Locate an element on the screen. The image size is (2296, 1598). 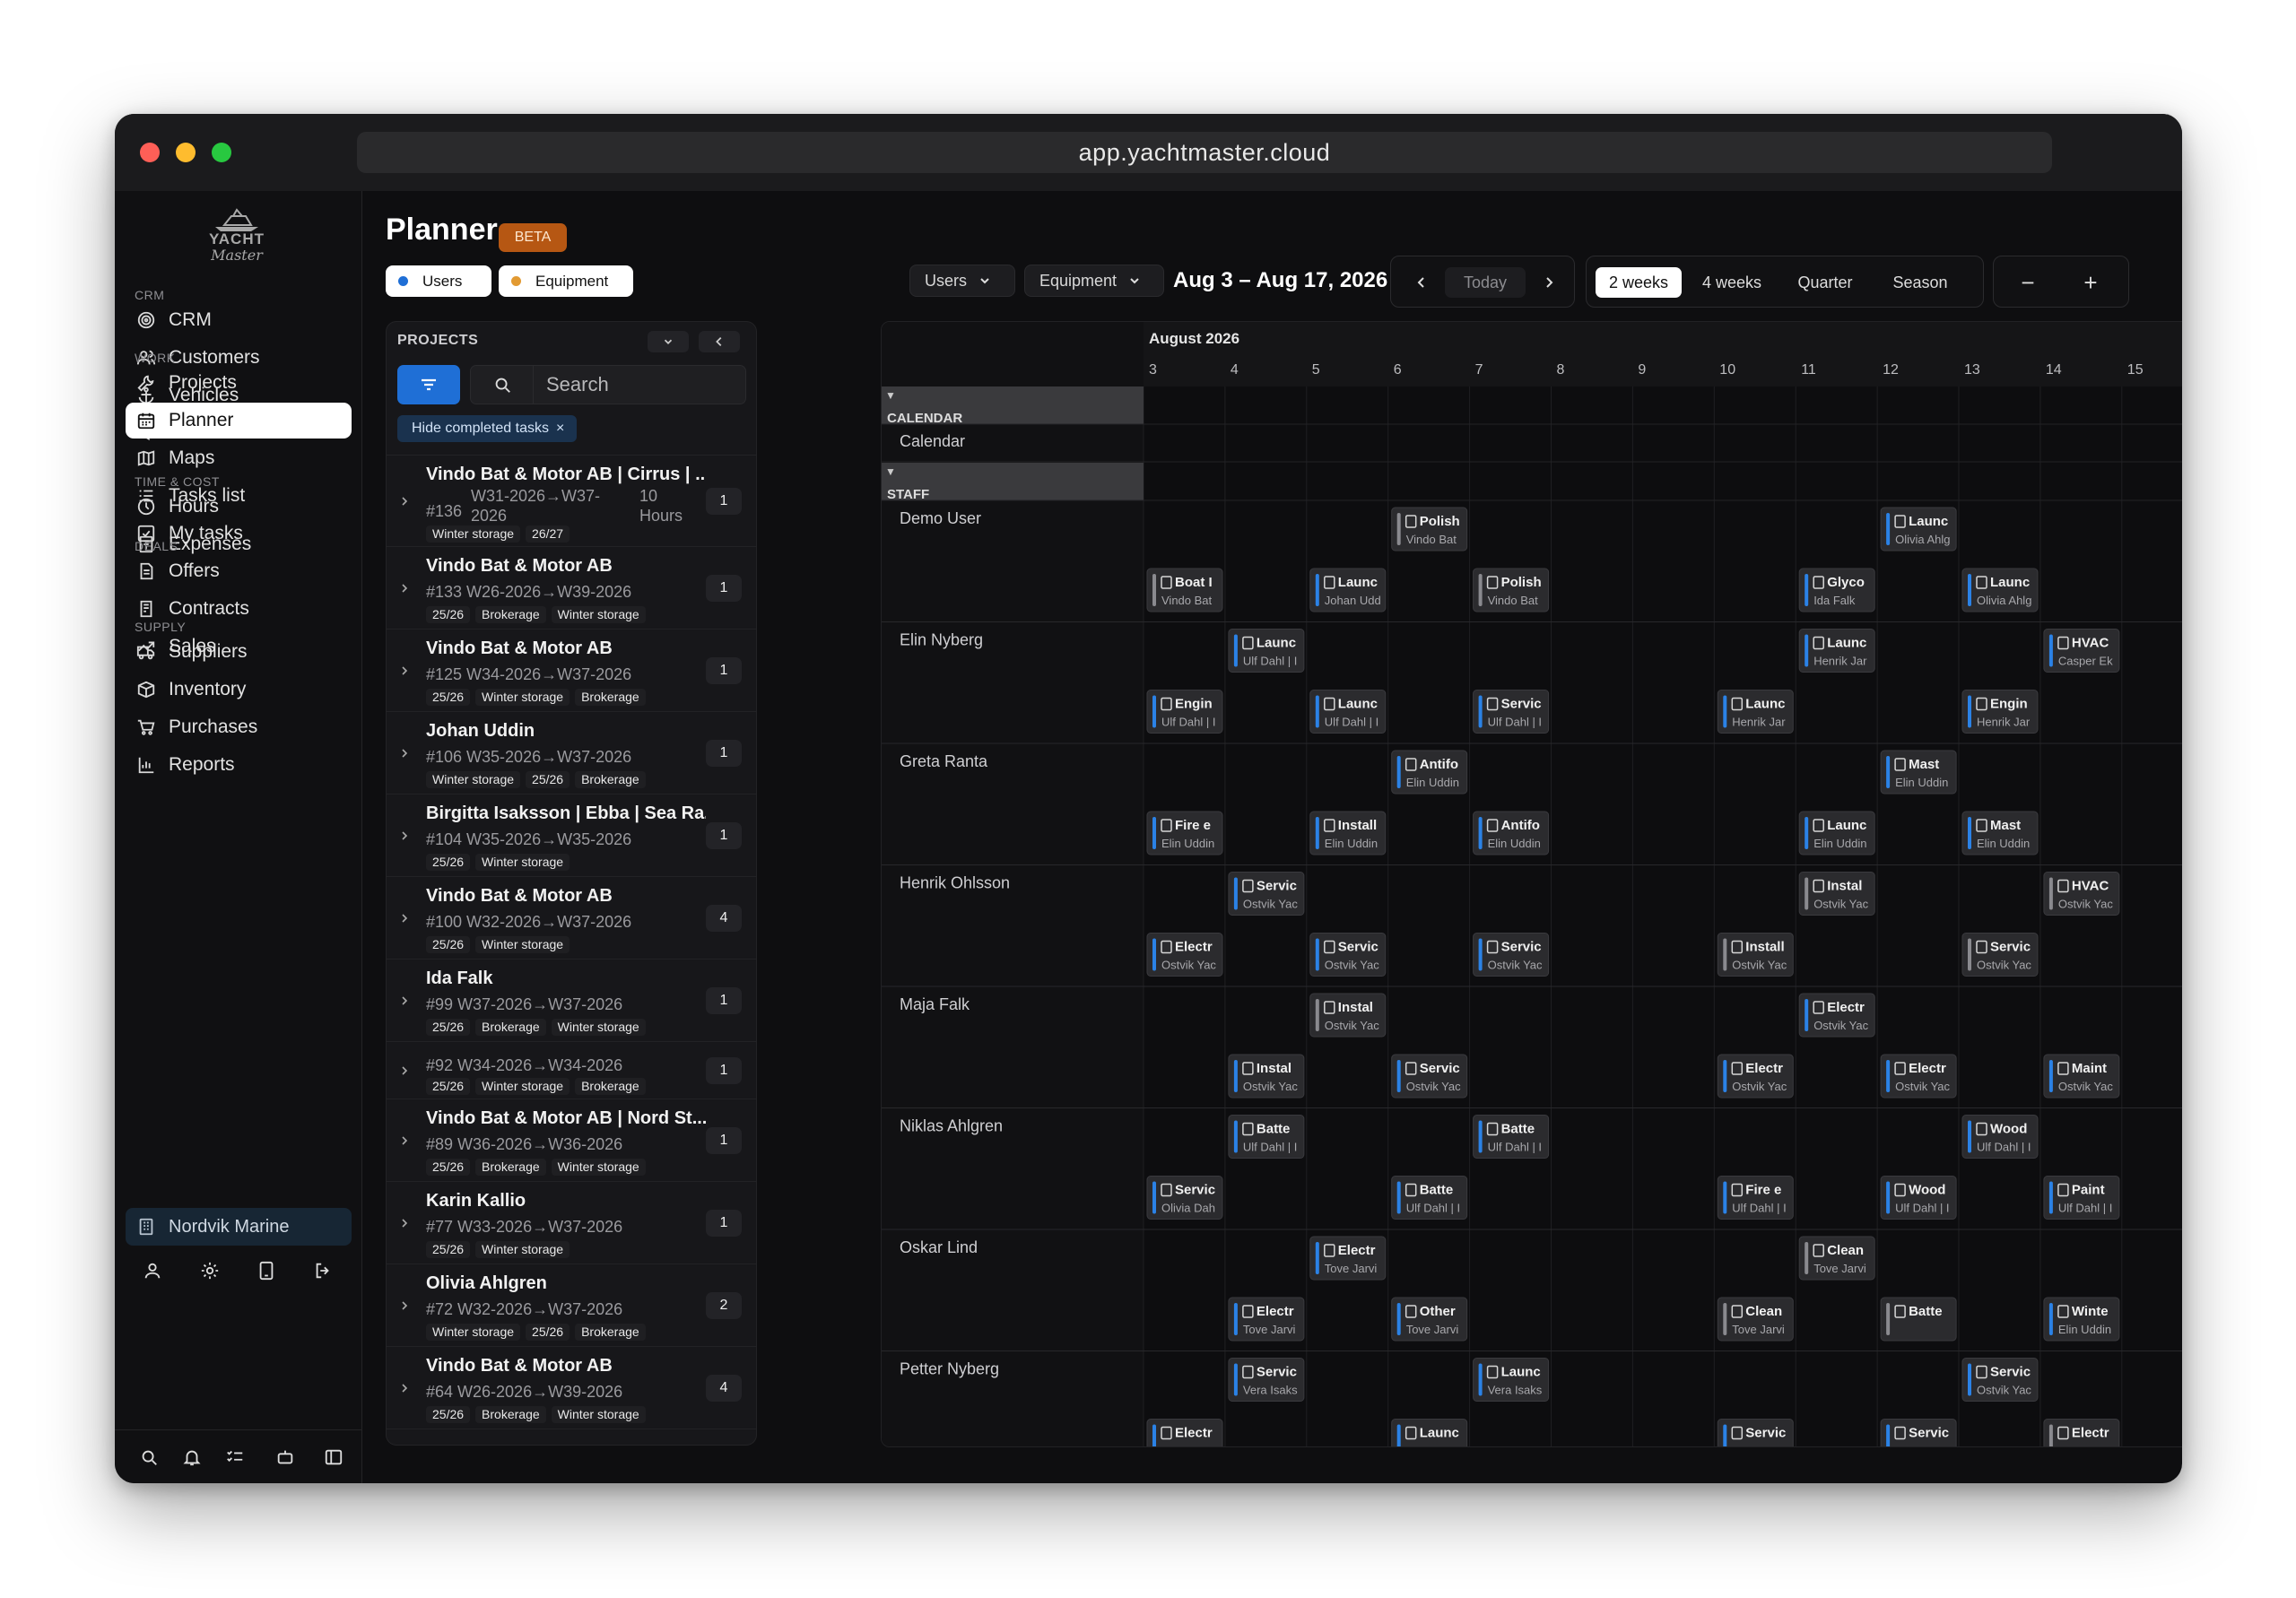
projects-collapse-button is located at coordinates (719, 341).